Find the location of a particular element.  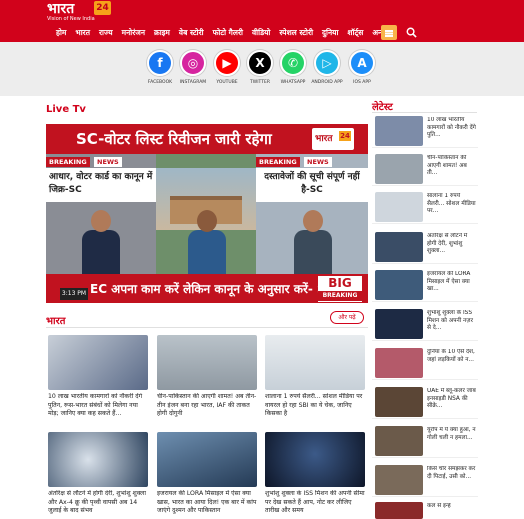

nav-bharat: भारत is located at coordinates (82, 33).